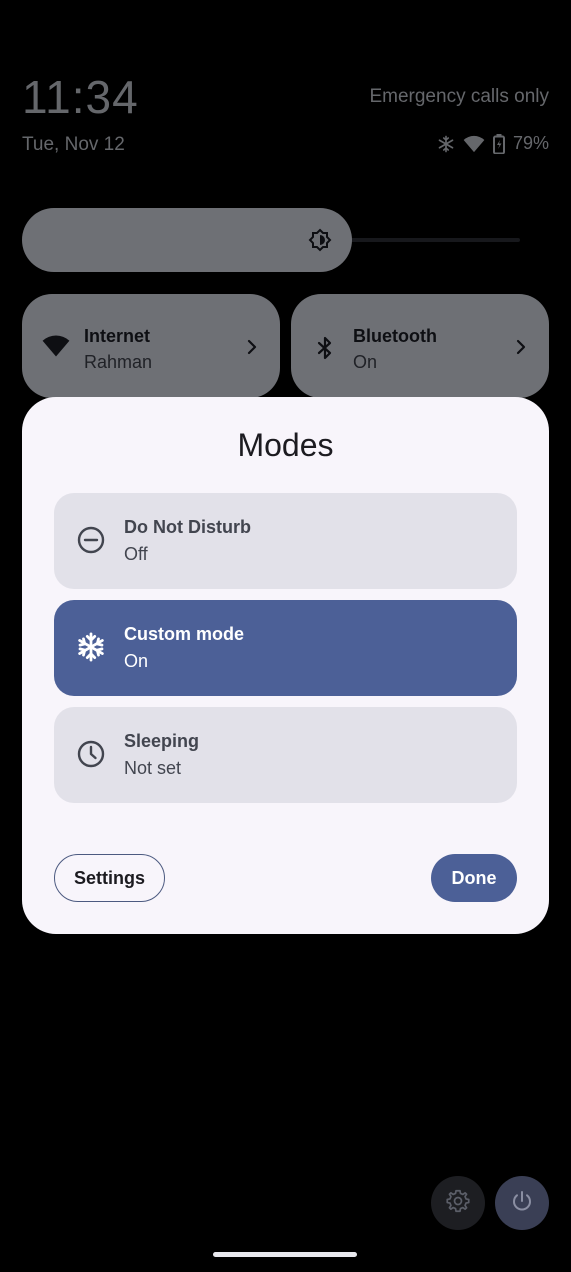 The height and width of the screenshot is (1272, 571). I want to click on tile-bluetooth: Bluetooth On, so click(420, 346).